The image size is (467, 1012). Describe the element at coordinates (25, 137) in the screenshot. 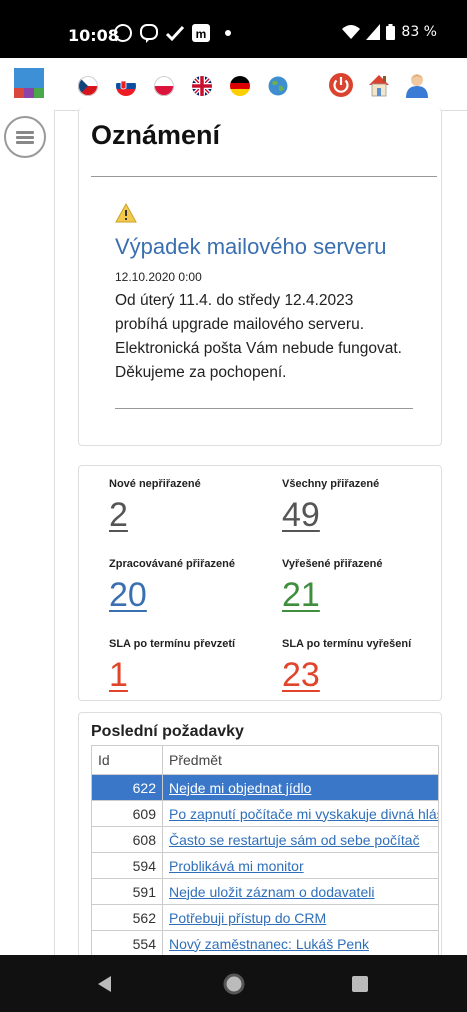

I see `hamburger-menu-icon` at that location.